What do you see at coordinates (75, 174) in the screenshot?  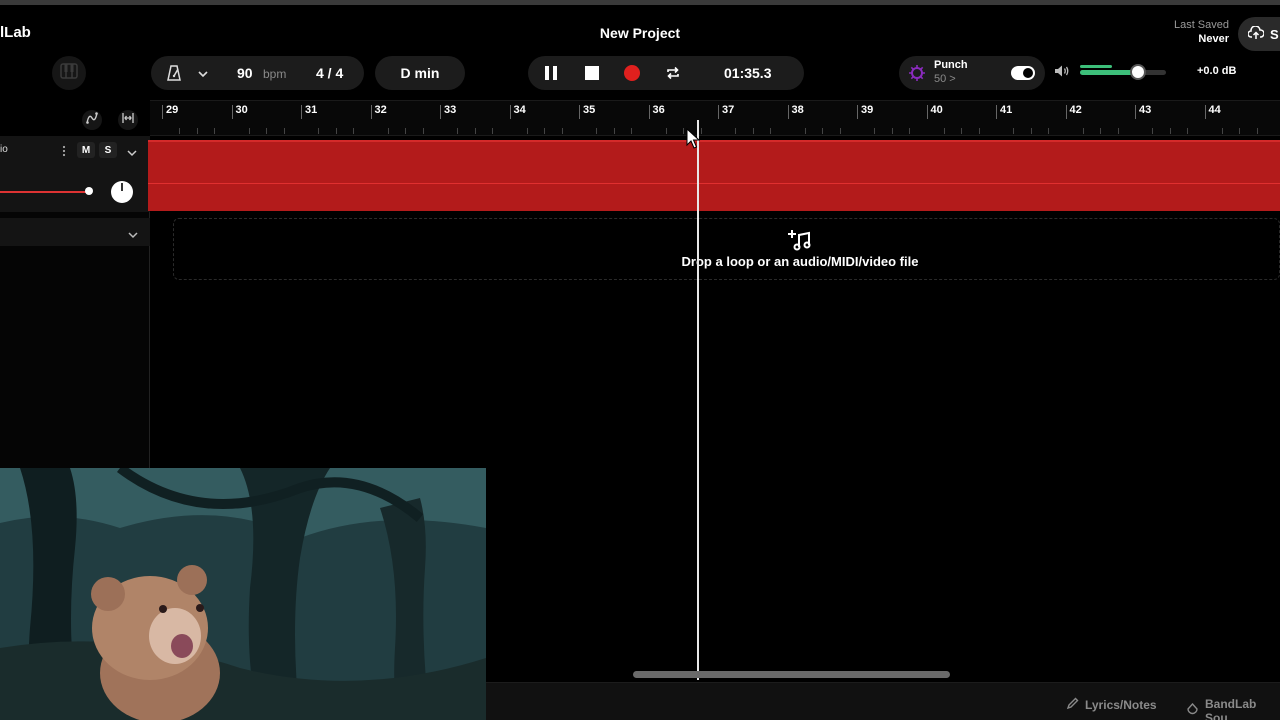 I see `track-header: io M S` at bounding box center [75, 174].